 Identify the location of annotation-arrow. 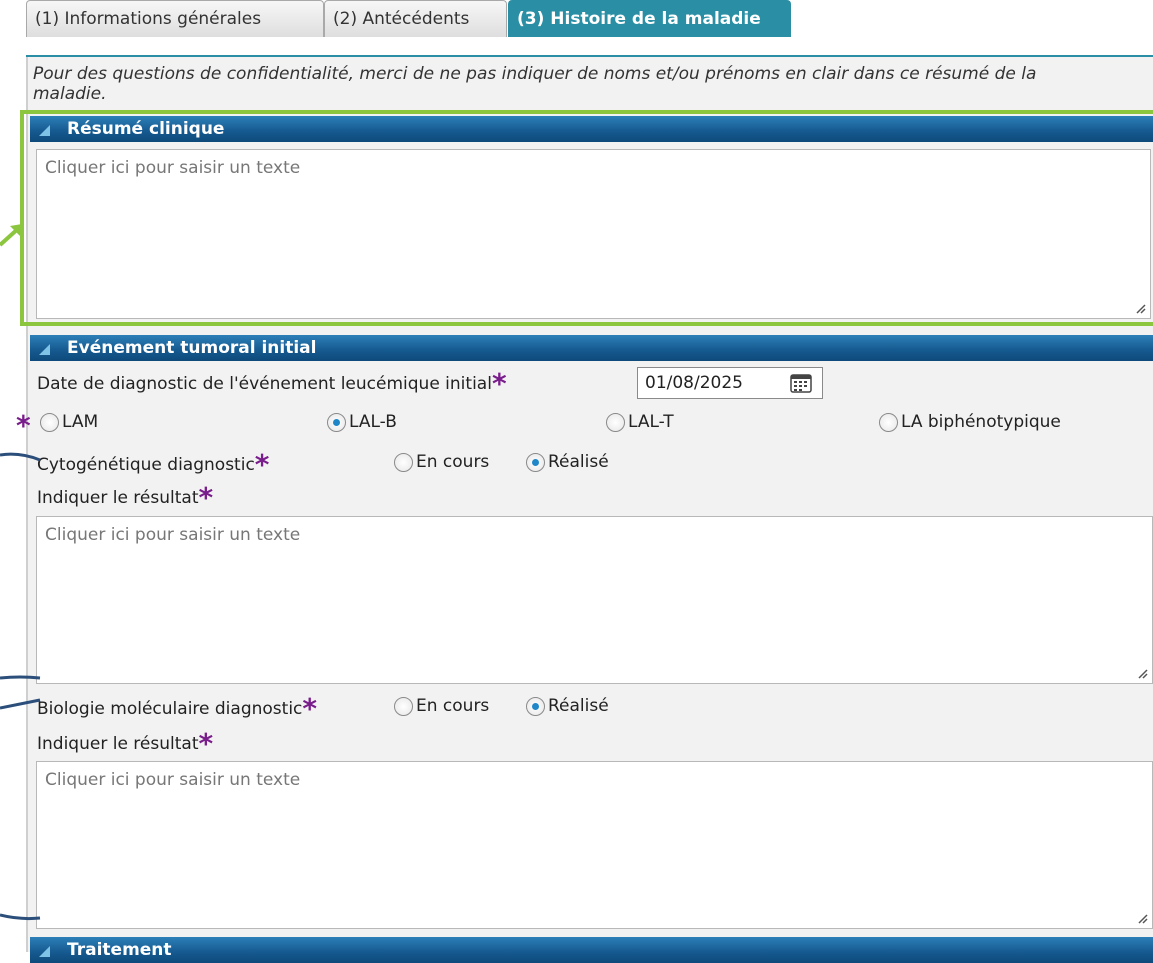
(11, 235).